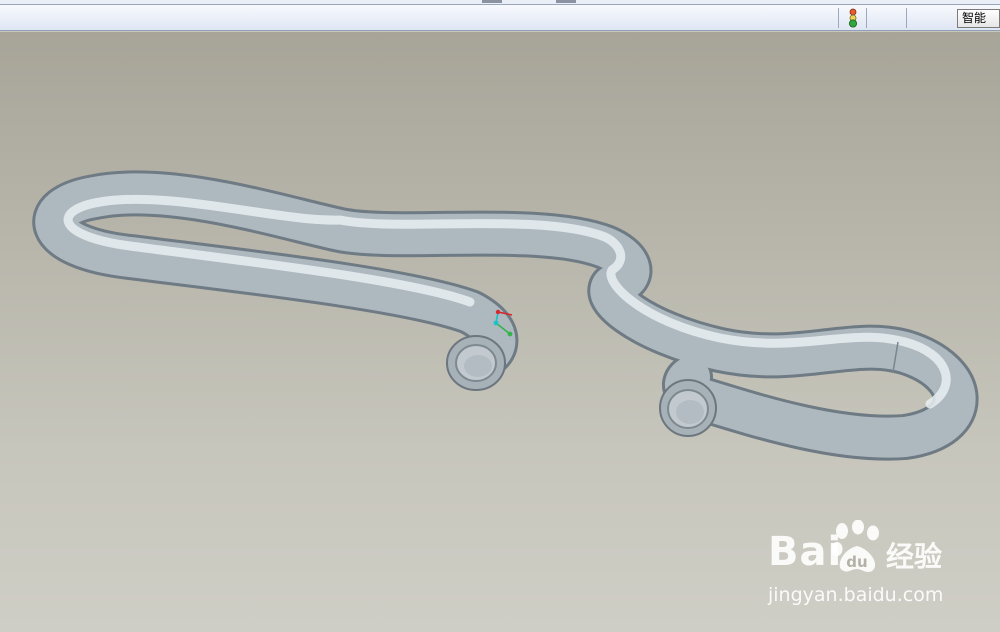 The image size is (1000, 632). I want to click on regeneration-status-icon, so click(853, 18).